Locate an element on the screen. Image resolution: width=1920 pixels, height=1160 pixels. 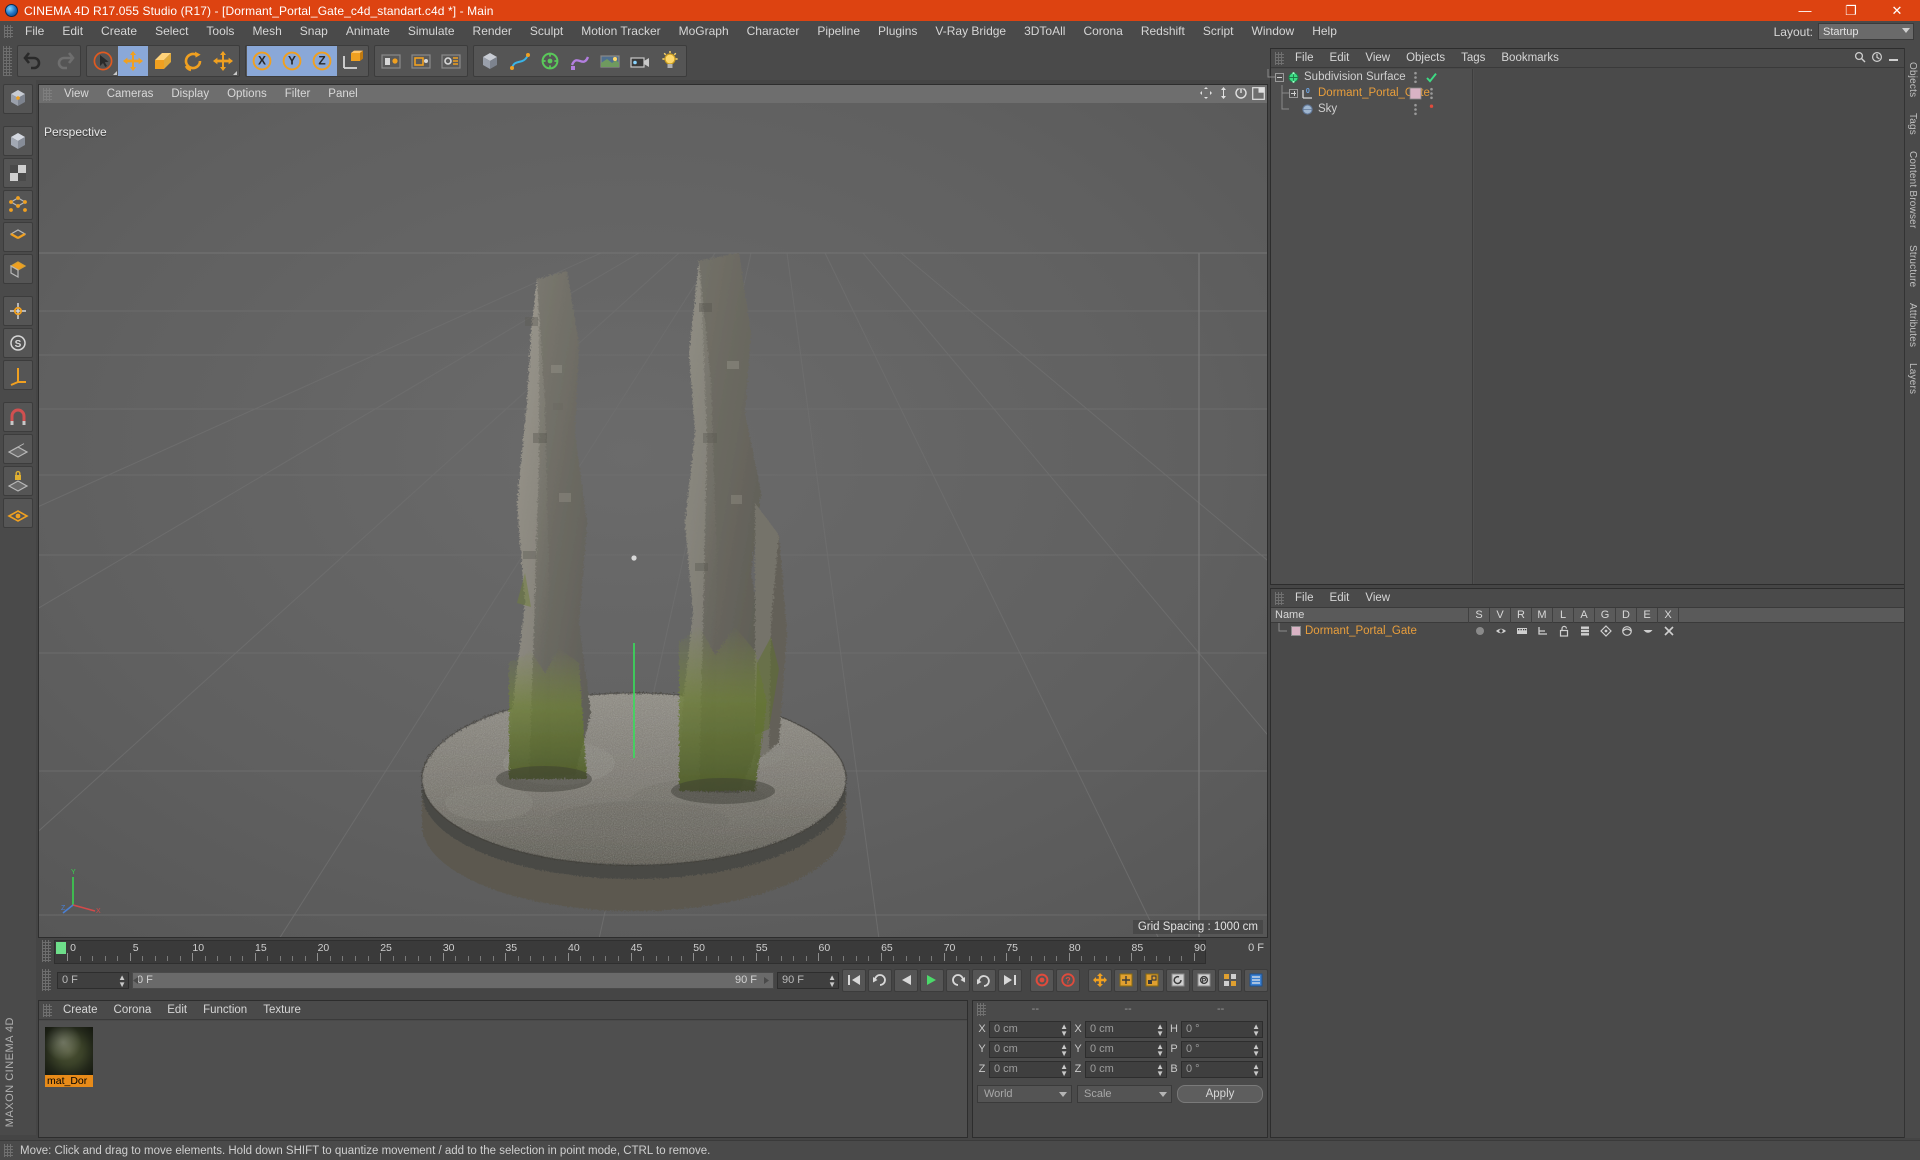
size-y-input: 0 cm ▲ ▼ is located at coordinates (1126, 1049).